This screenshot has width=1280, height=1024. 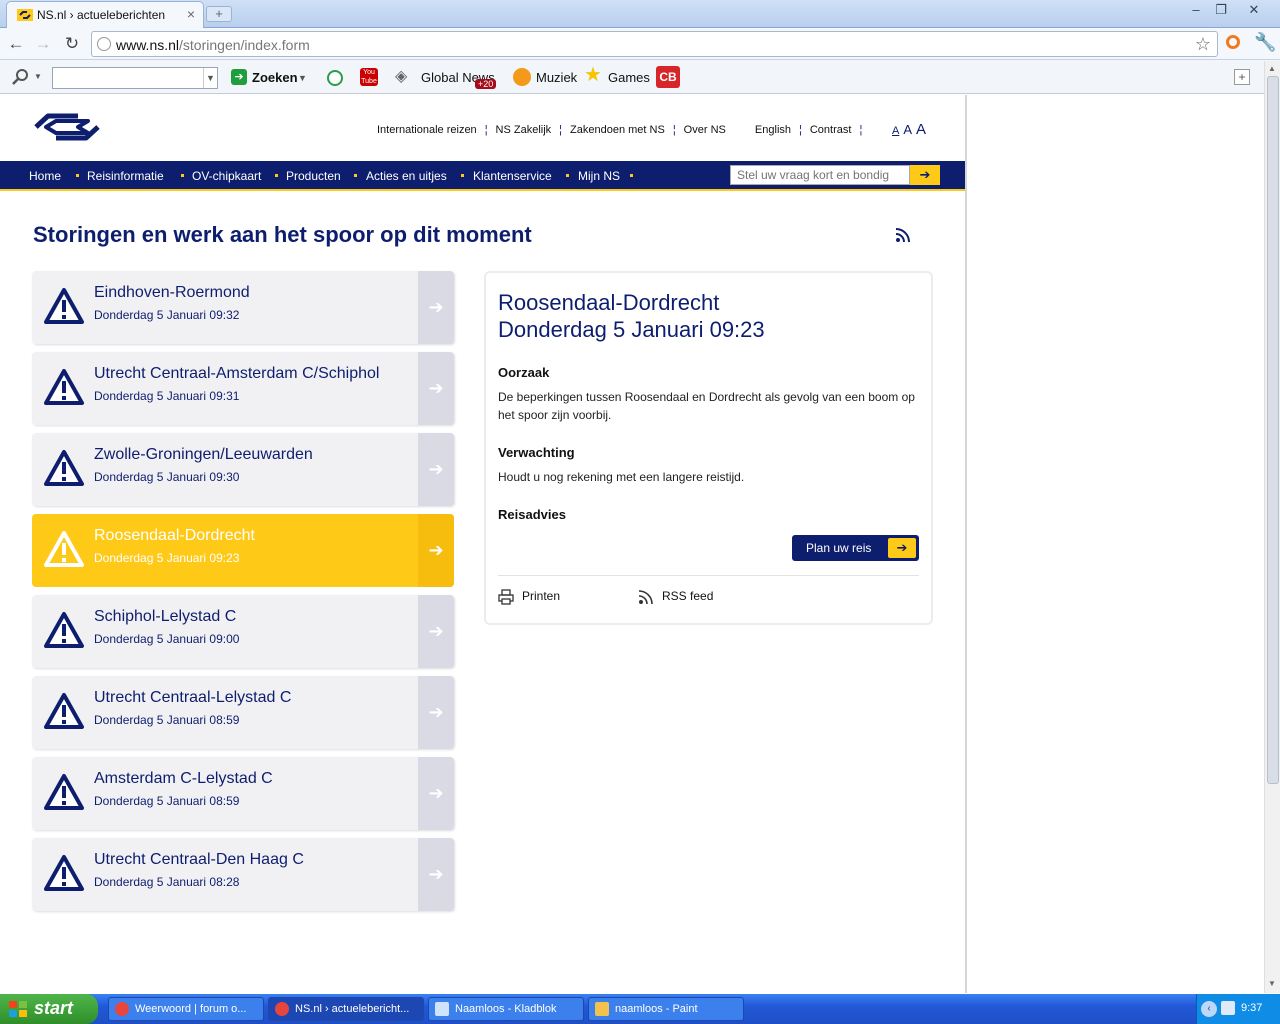 What do you see at coordinates (125, 176) in the screenshot?
I see `nav-reisinformatie: Reisinformatie` at bounding box center [125, 176].